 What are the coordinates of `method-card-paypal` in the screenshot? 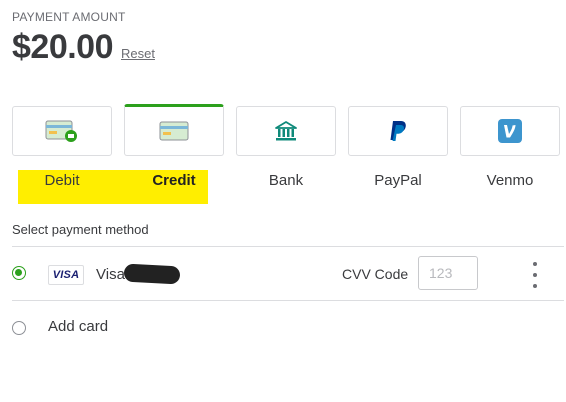 It's located at (398, 131).